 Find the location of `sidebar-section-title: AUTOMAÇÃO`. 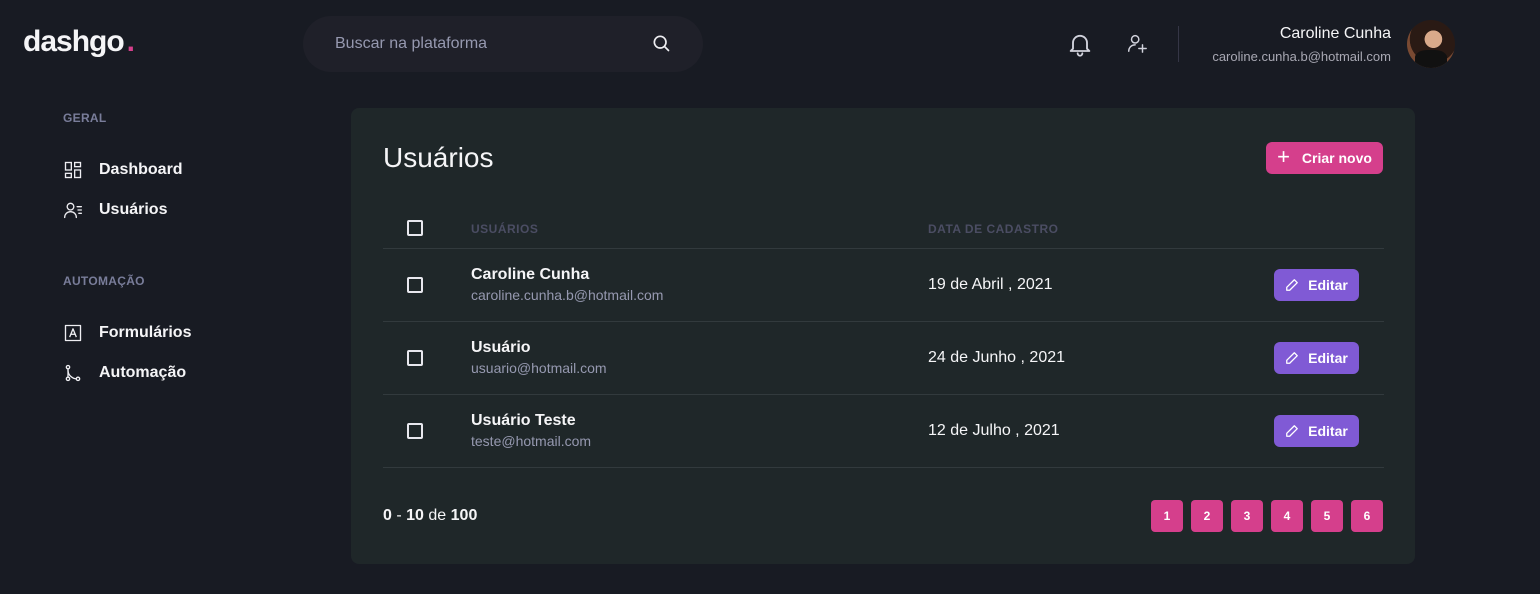

sidebar-section-title: AUTOMAÇÃO is located at coordinates (104, 281).